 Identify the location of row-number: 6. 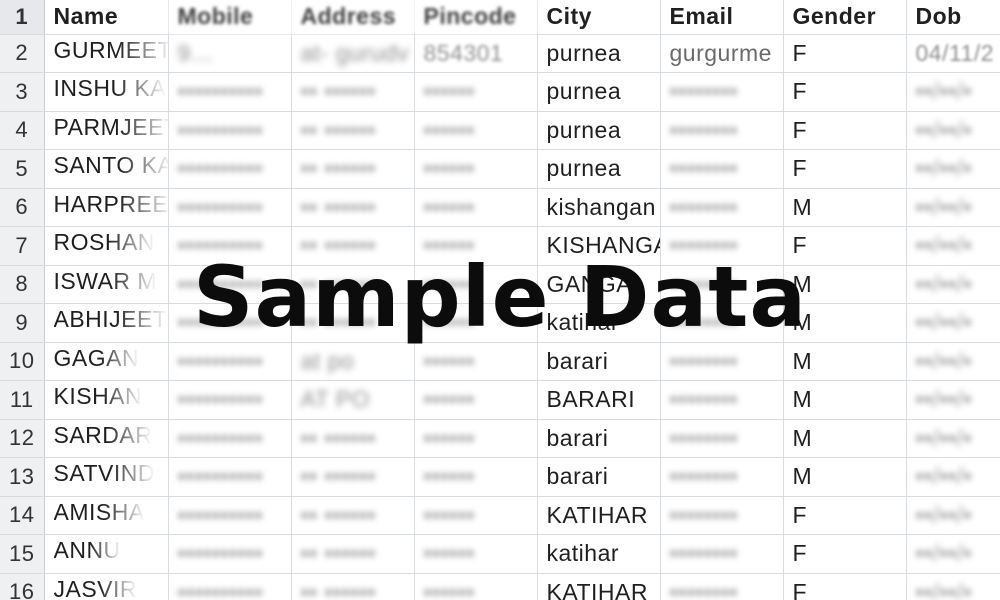
(22, 207).